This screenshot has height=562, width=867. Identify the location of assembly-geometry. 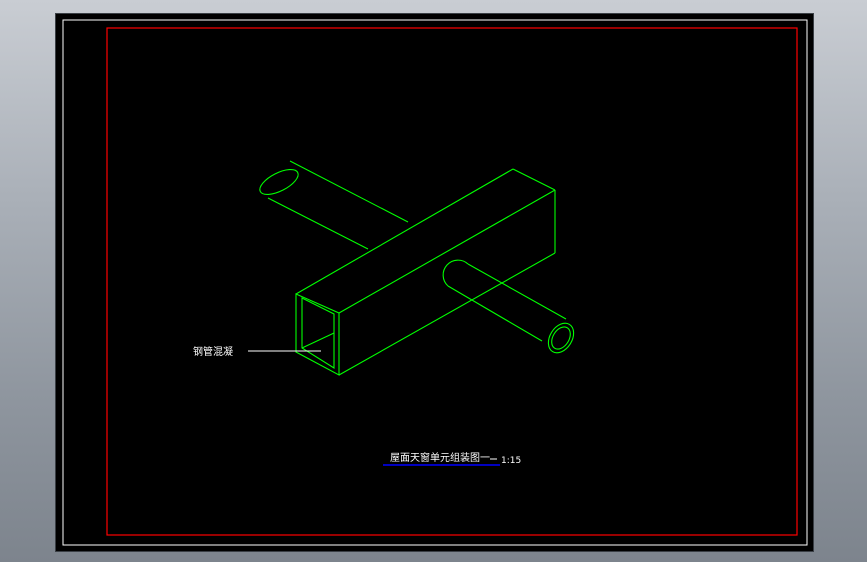
(417, 268).